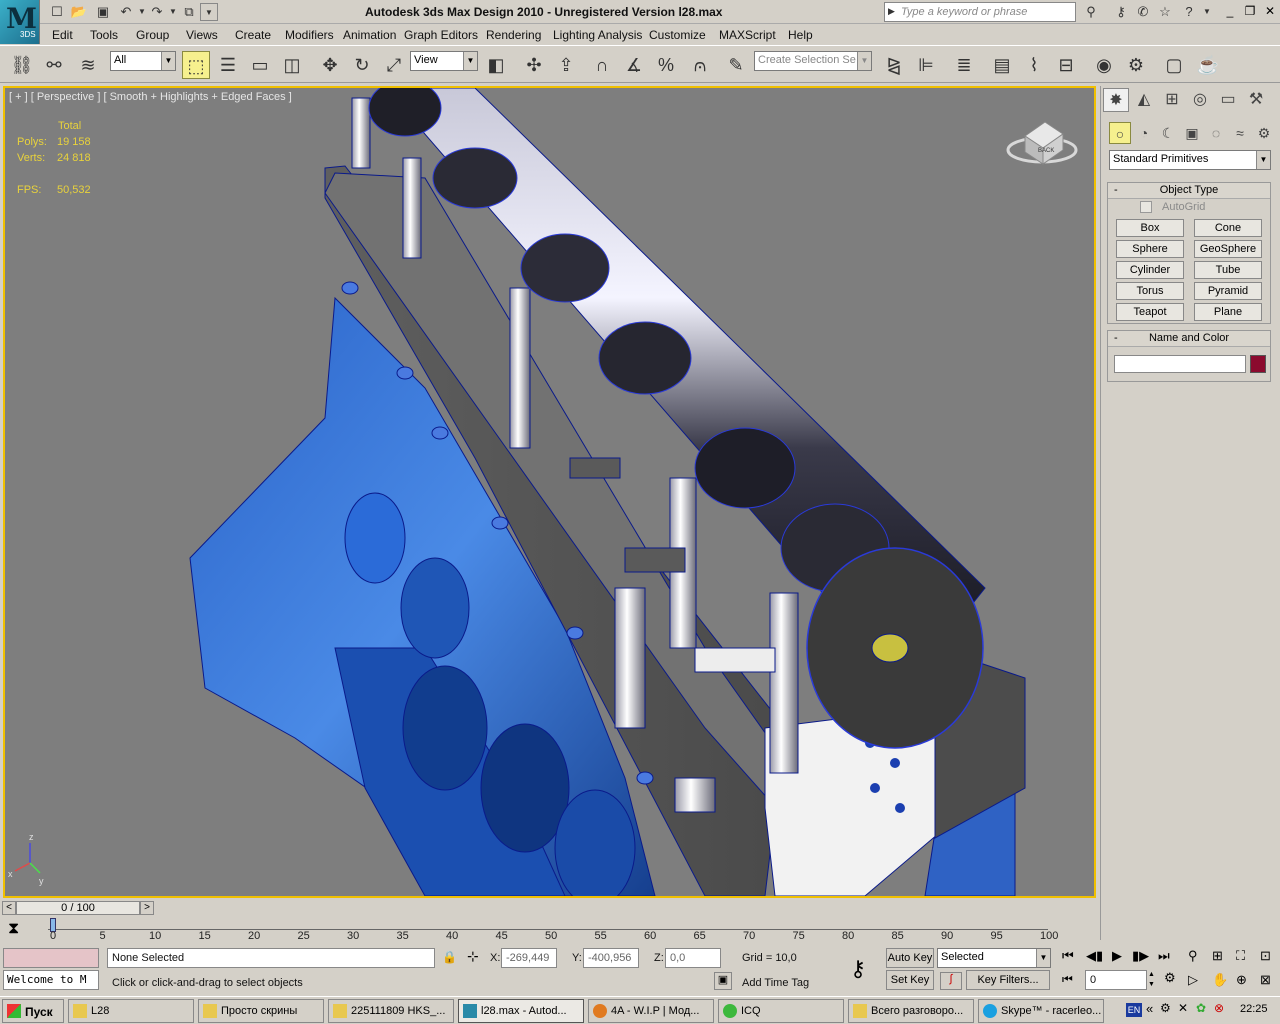 This screenshot has width=1280, height=1024. I want to click on add-time-tag-button: Add Time Tag, so click(775, 983).